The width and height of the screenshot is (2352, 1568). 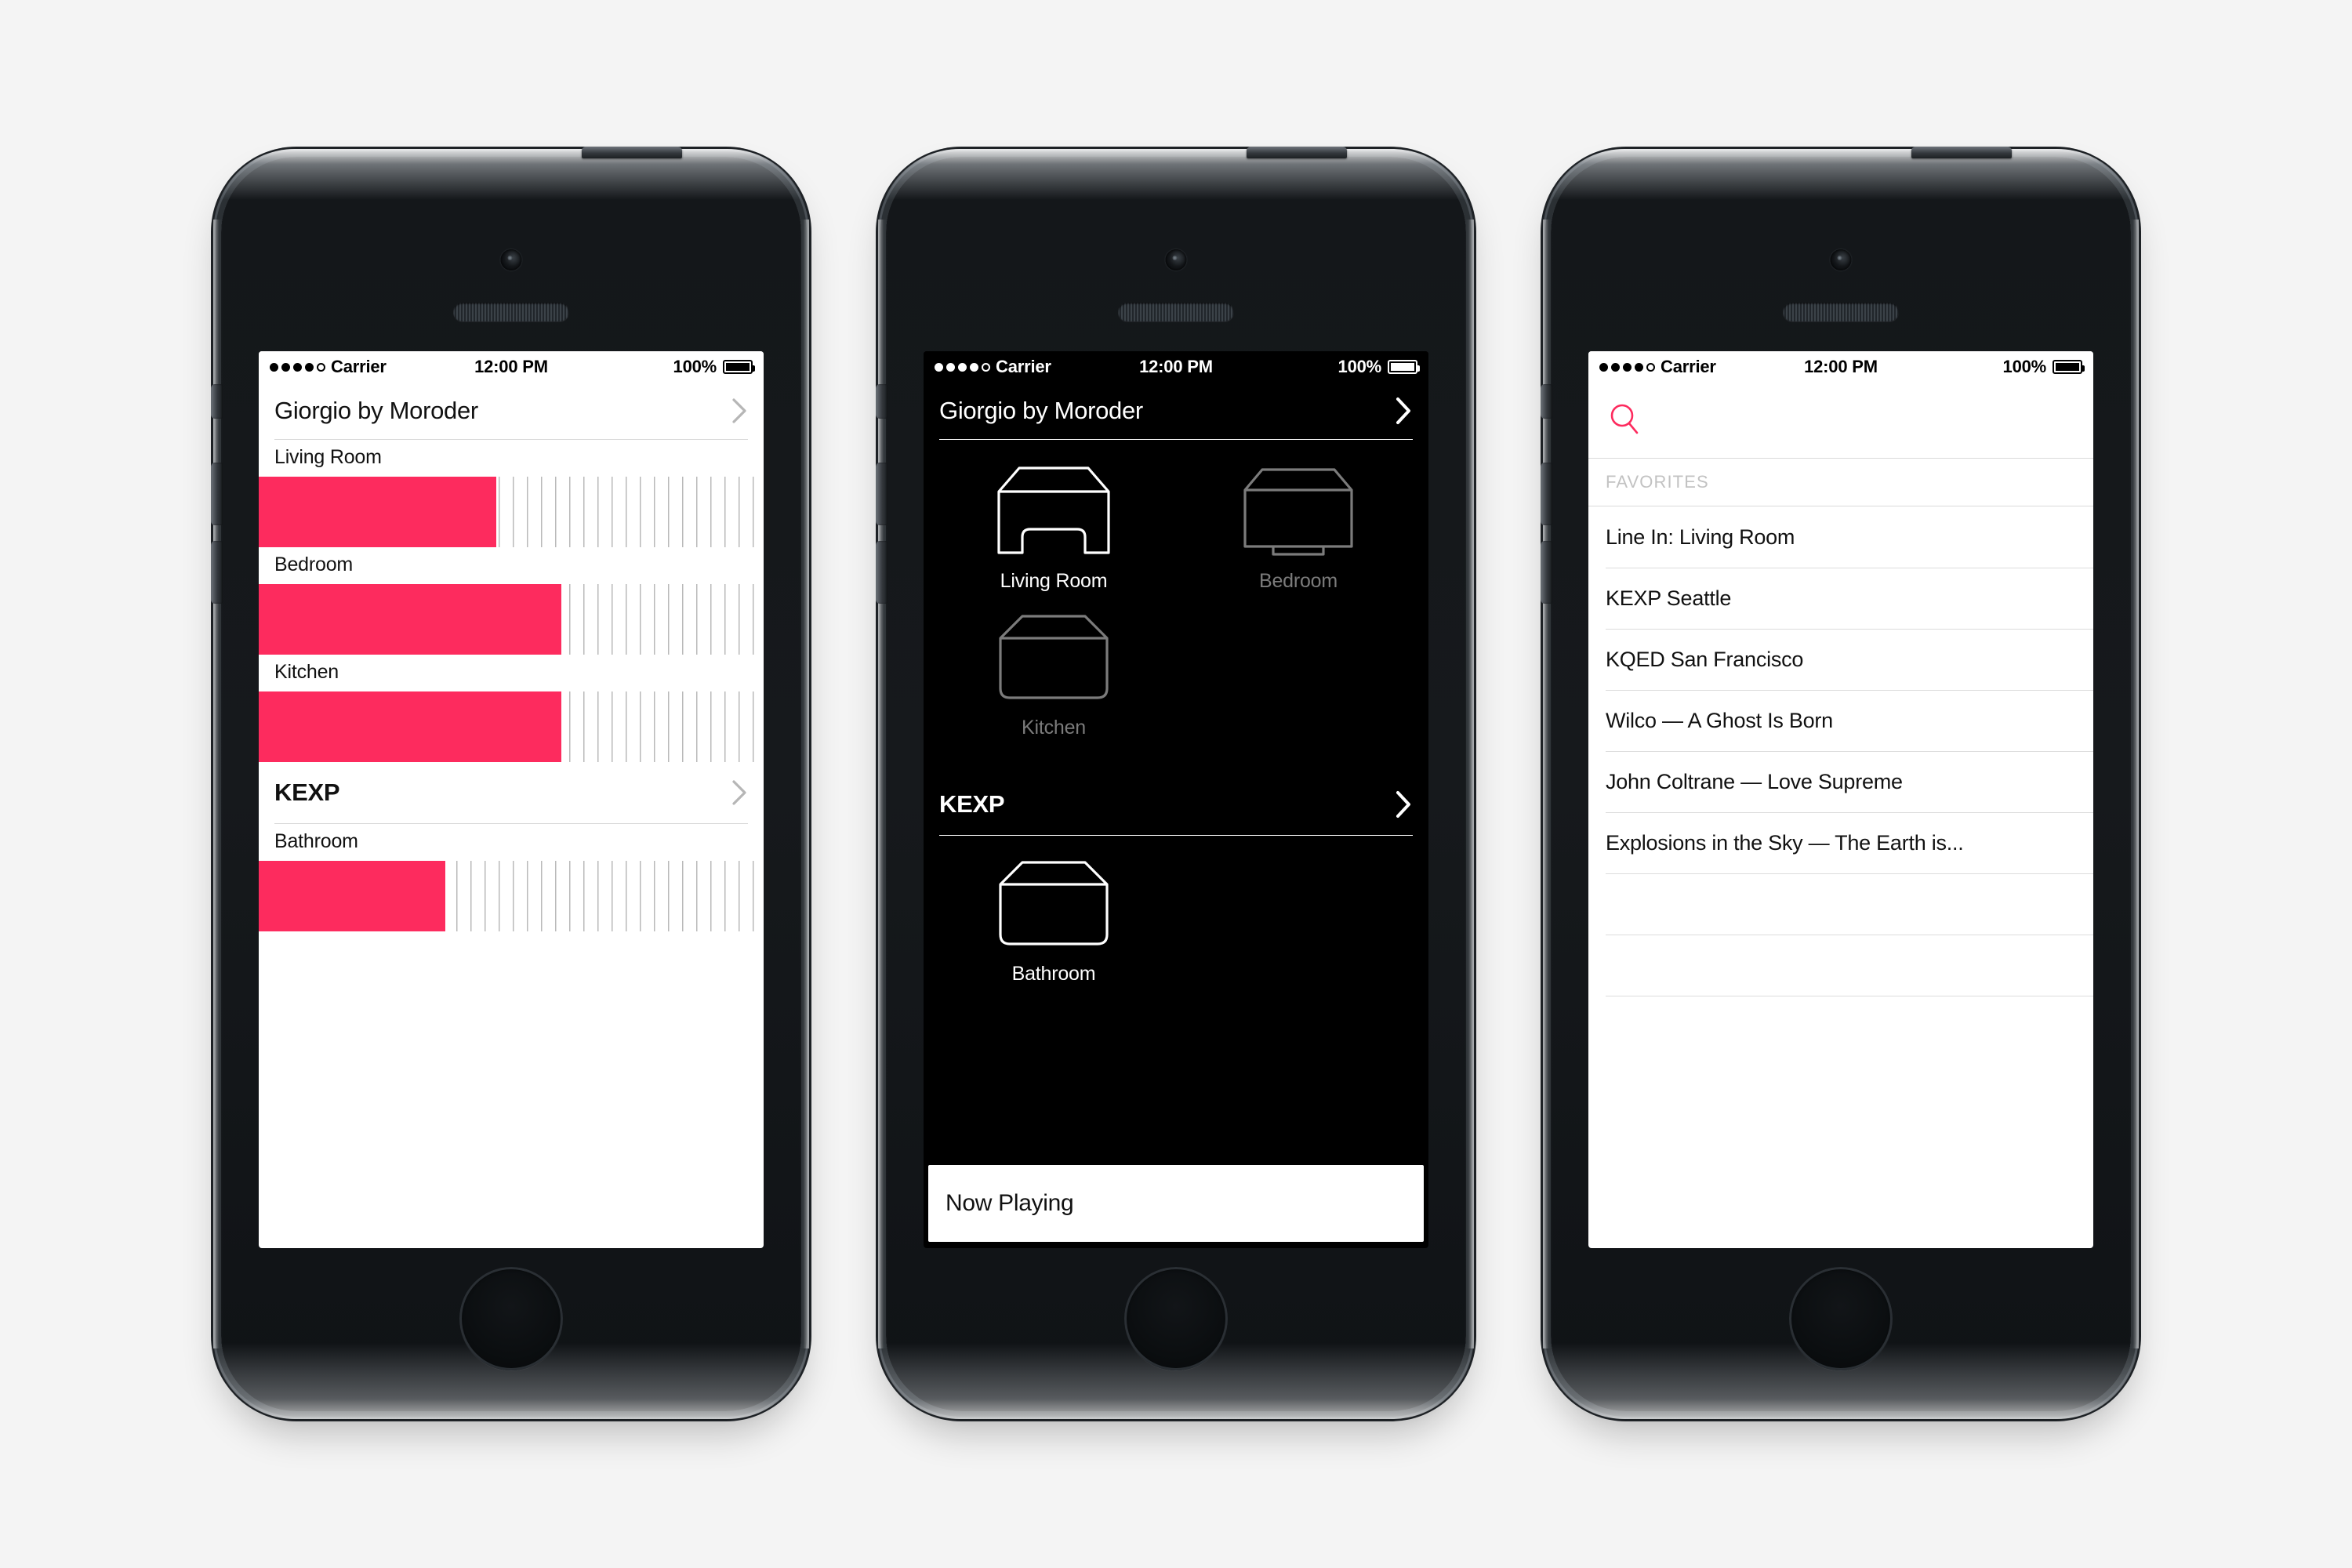 I want to click on speaker-tile-living-room: Living Room, so click(x=1053, y=526).